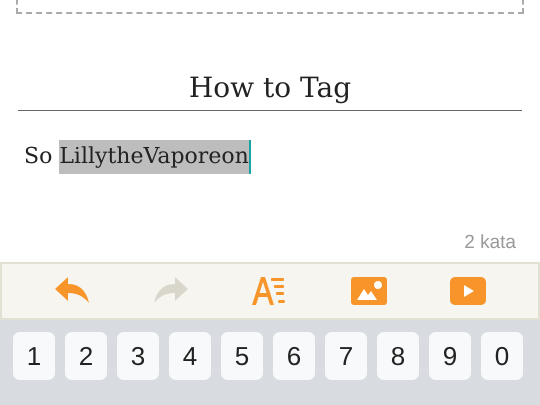  I want to click on body-text: So, so click(39, 157).